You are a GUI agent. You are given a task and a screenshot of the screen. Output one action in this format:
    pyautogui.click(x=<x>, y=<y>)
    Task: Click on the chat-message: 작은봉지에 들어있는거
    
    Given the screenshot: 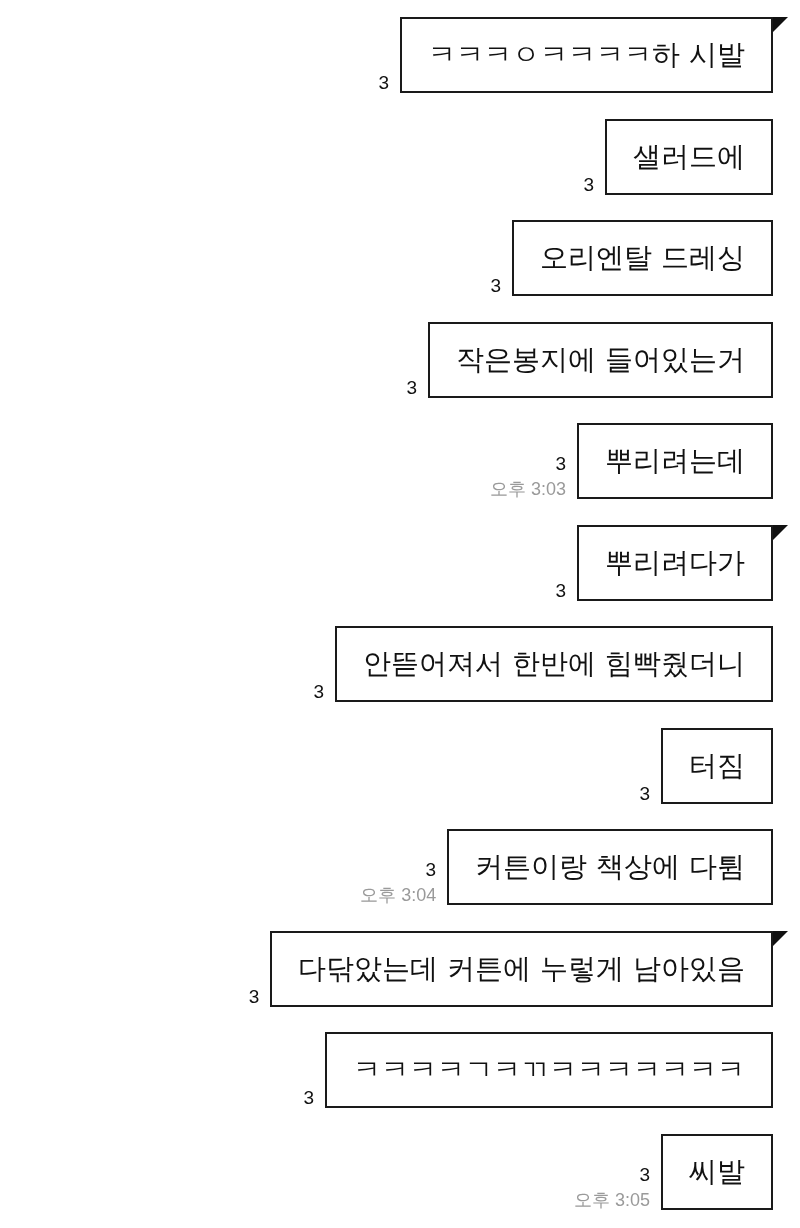 What is the action you would take?
    pyautogui.click(x=600, y=359)
    